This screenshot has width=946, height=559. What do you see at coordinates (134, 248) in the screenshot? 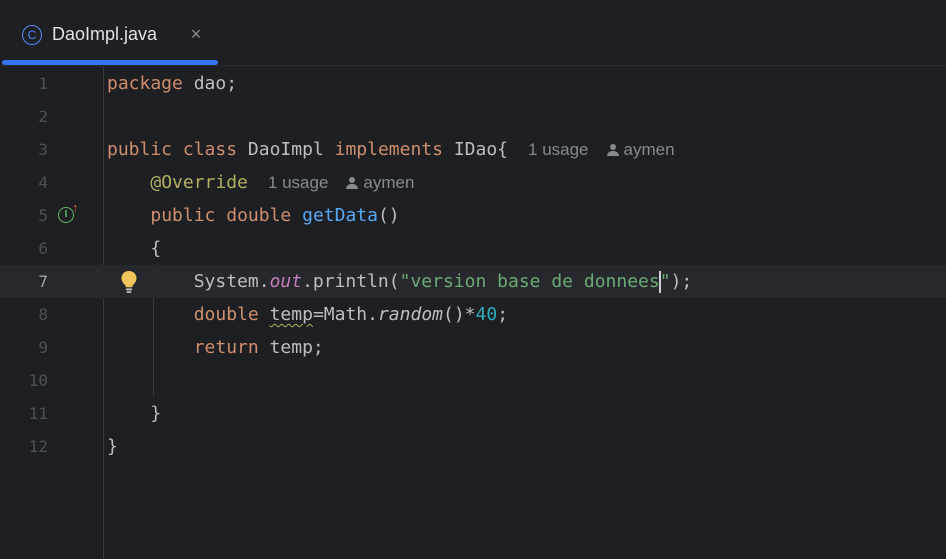
I see `code-text: {` at bounding box center [134, 248].